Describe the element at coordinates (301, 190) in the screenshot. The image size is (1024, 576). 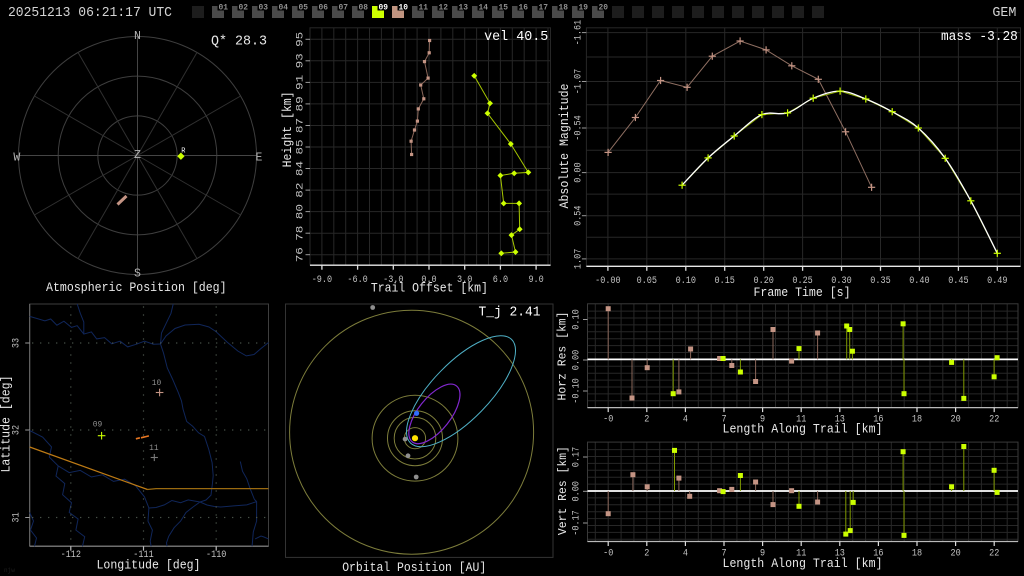
I see `svg-text: 82` at that location.